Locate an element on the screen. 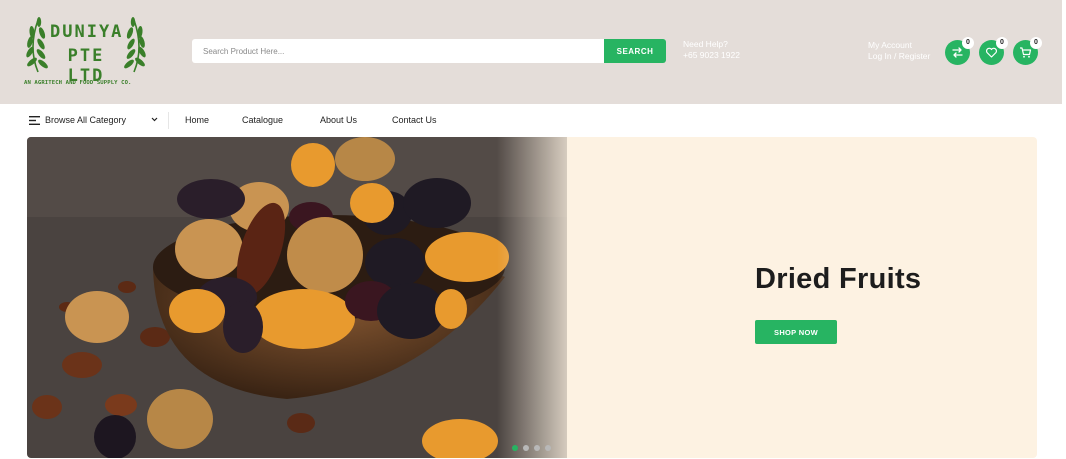 This screenshot has height=459, width=1066. search-input is located at coordinates (398, 51).